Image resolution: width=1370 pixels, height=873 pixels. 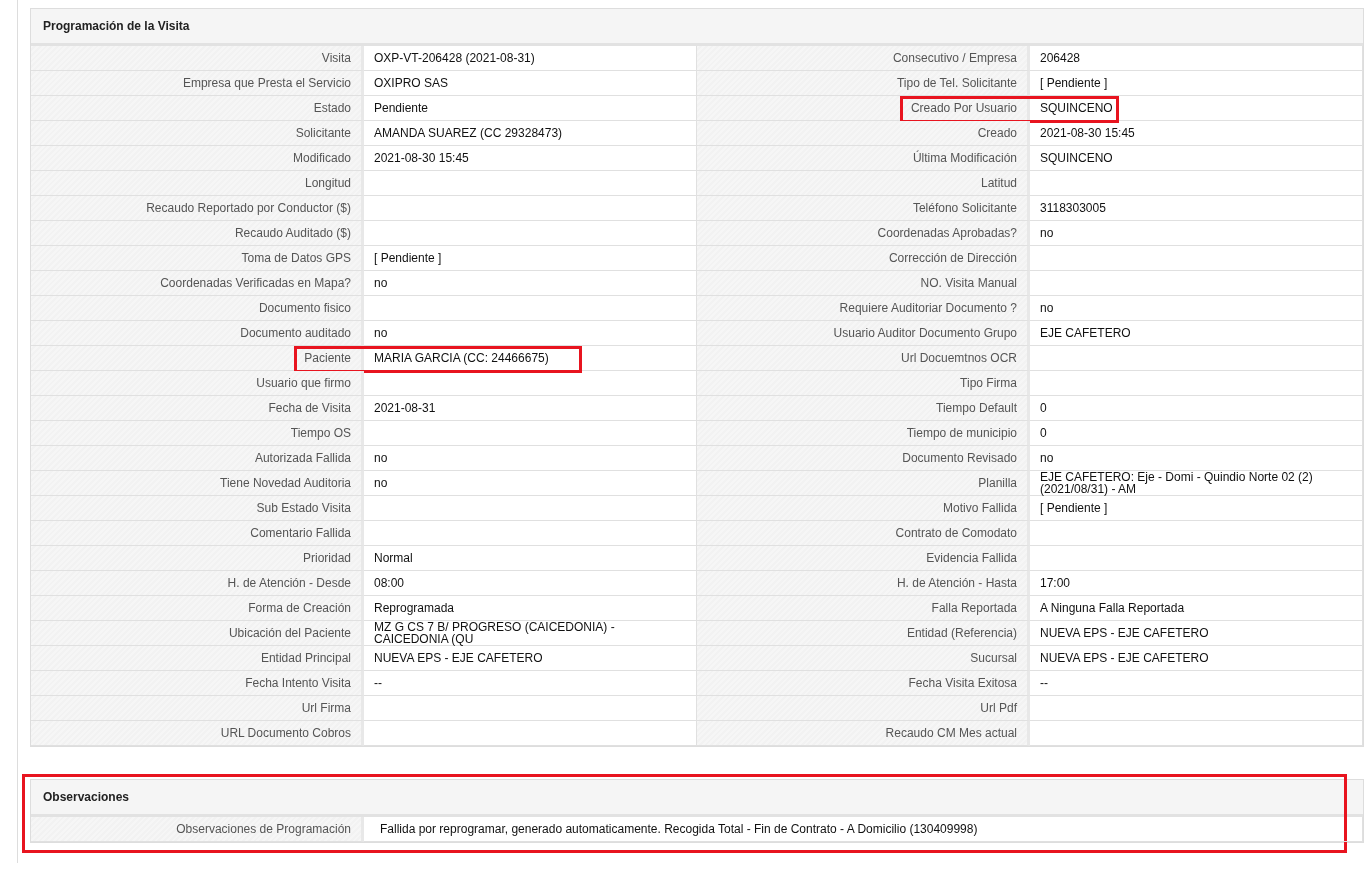 What do you see at coordinates (863, 408) in the screenshot?
I see `field-label: Tiempo Default` at bounding box center [863, 408].